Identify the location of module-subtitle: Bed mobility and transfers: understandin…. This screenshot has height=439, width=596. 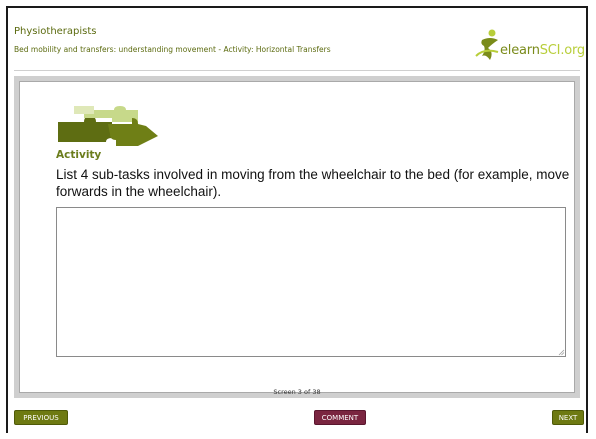
(172, 49).